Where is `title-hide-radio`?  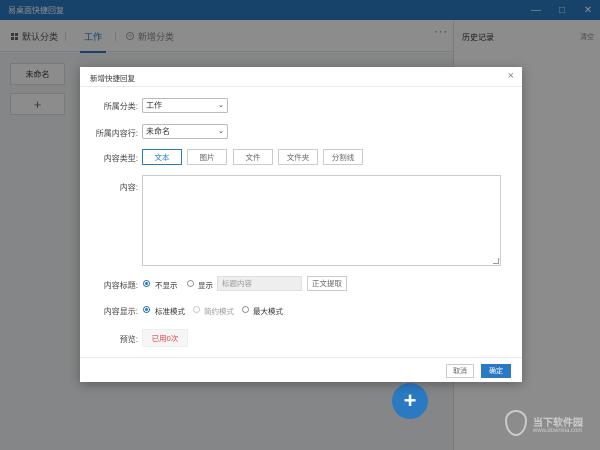
title-hide-radio is located at coordinates (146, 283).